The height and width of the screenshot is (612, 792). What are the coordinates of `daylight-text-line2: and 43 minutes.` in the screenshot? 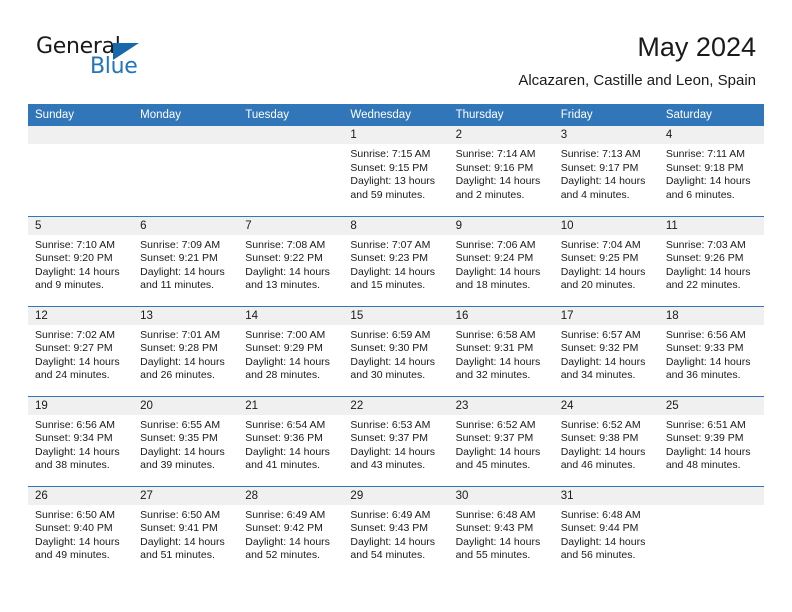 It's located at (388, 465).